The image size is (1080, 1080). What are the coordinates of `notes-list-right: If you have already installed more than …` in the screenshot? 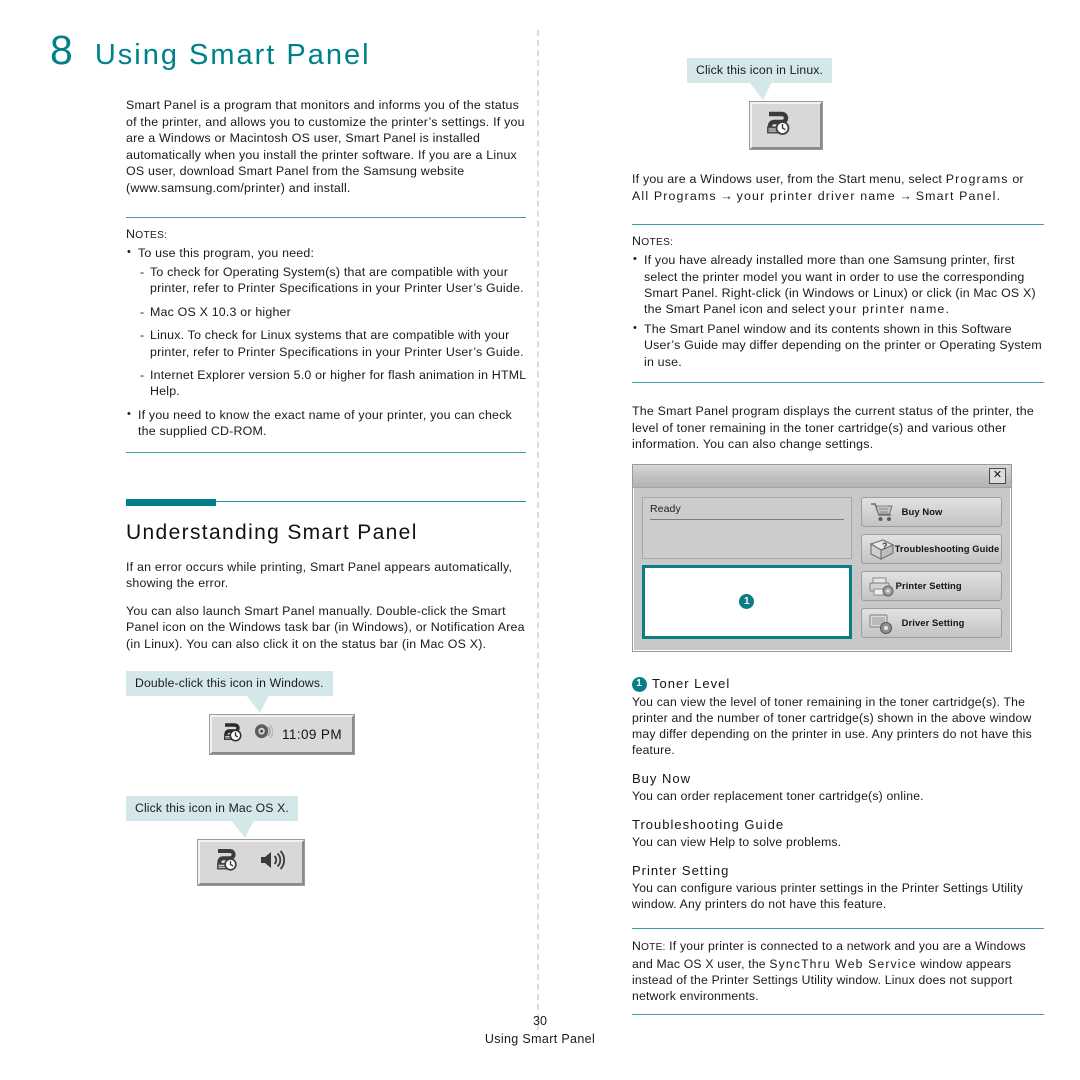 It's located at (838, 310).